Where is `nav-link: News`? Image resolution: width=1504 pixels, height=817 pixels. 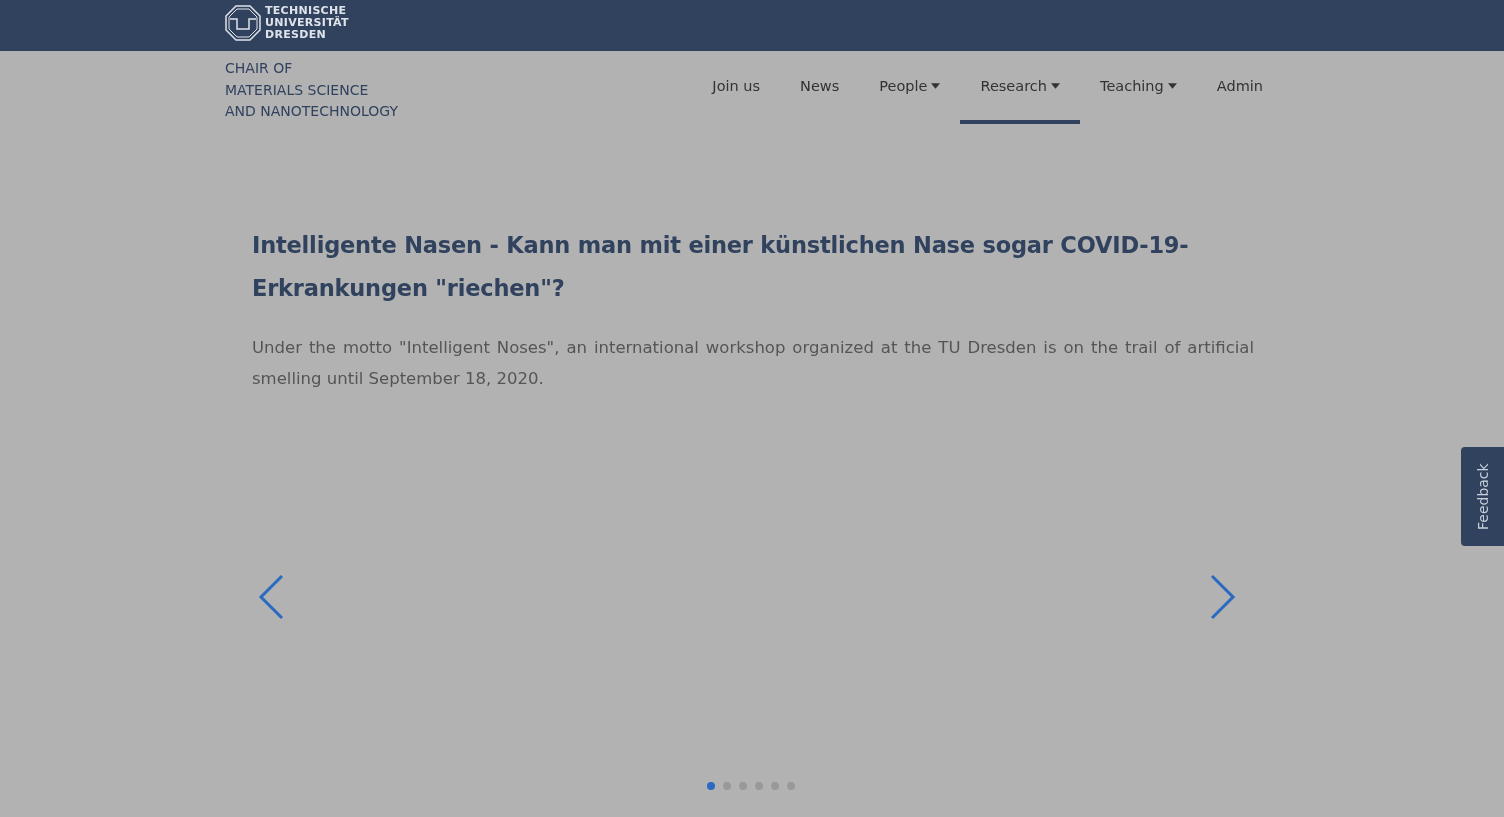 nav-link: News is located at coordinates (820, 87).